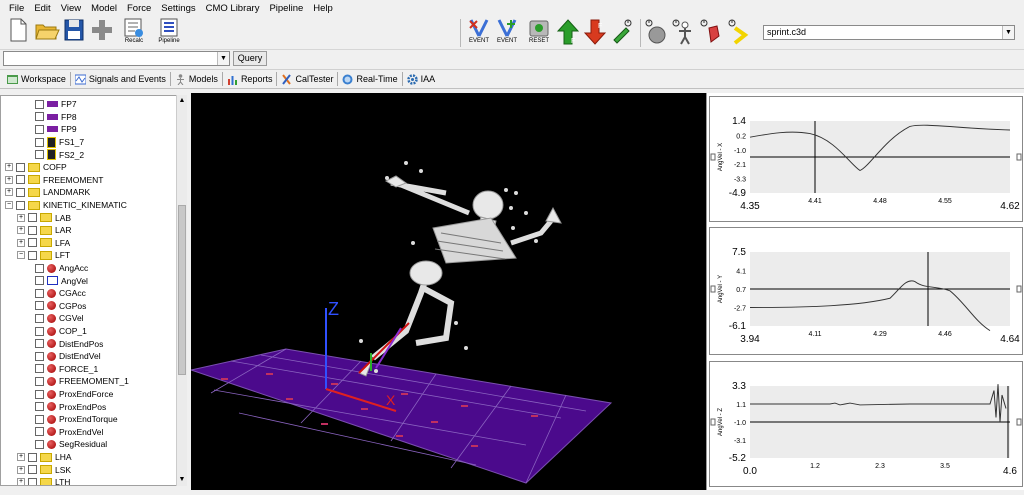 The width and height of the screenshot is (1024, 495). Describe the element at coordinates (102, 33) in the screenshot. I see `add-button` at that location.